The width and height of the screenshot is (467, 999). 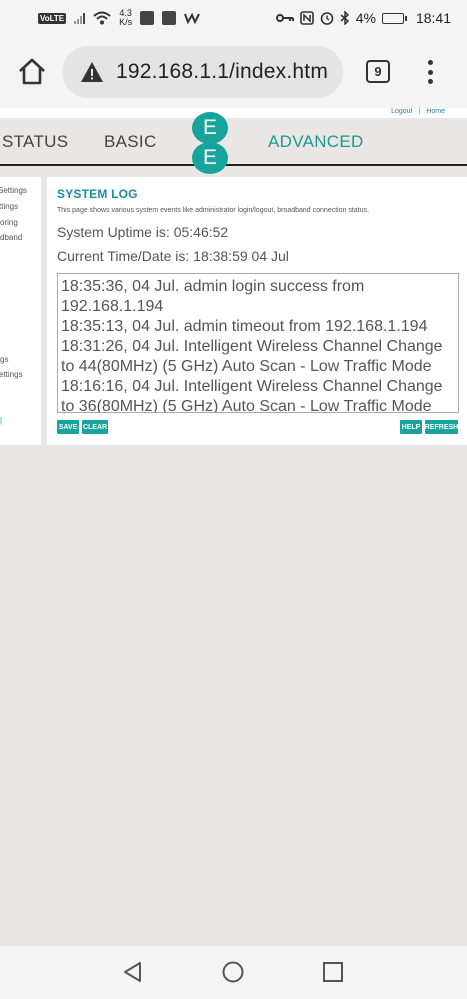 I want to click on sidebar-item: dband, so click(x=11, y=237).